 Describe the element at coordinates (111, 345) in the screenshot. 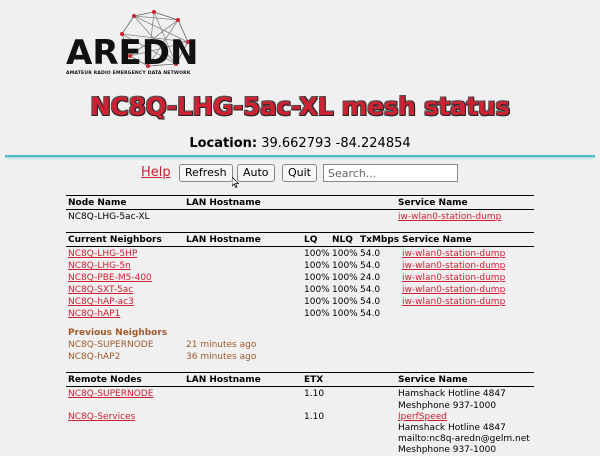

I see `previous-neighbor-name: NC8Q-SUPERNODE` at that location.